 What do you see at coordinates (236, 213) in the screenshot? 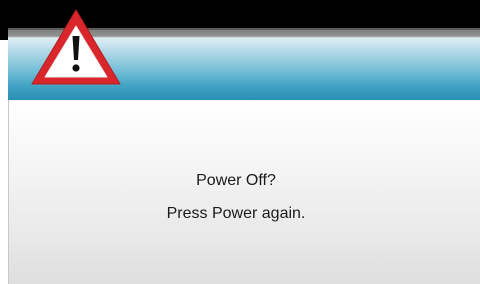
I see `press-power-again-instruction: Press Power again.` at bounding box center [236, 213].